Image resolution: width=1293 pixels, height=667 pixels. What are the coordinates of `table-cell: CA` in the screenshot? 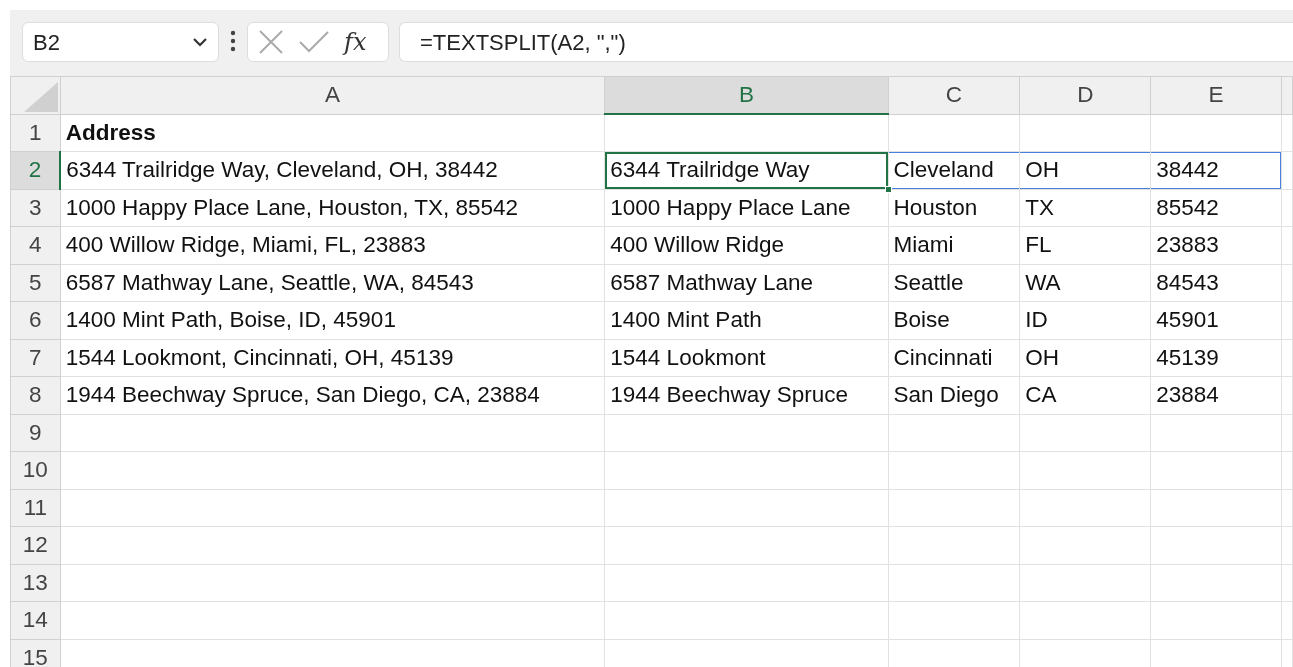 It's located at (1085, 395).